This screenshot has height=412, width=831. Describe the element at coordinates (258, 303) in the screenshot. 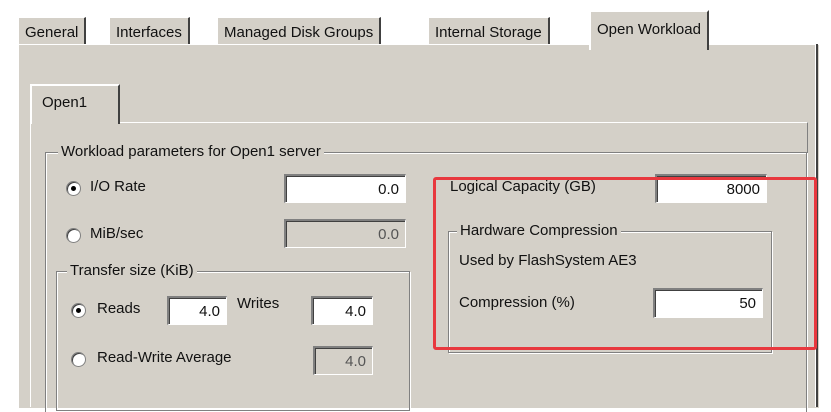

I see `writes-label: Writes` at that location.